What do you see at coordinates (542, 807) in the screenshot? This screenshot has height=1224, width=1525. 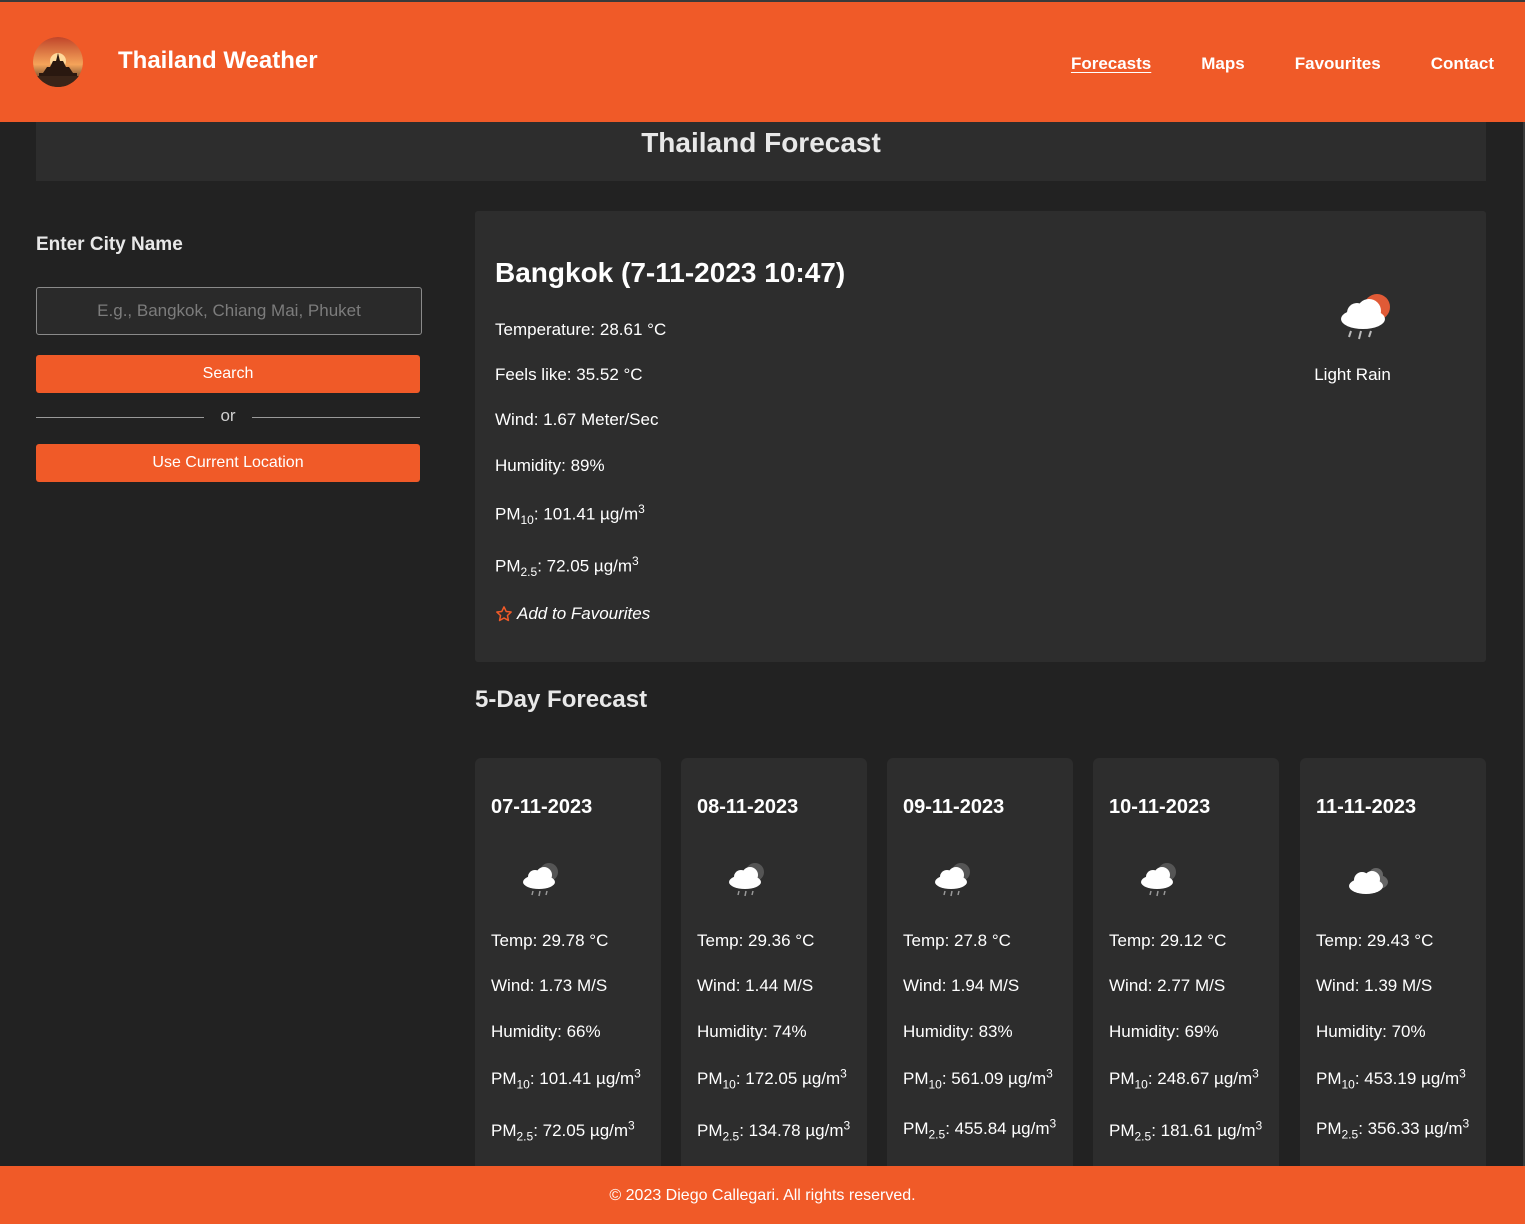 I see `forecast-date: 07-11-2023` at bounding box center [542, 807].